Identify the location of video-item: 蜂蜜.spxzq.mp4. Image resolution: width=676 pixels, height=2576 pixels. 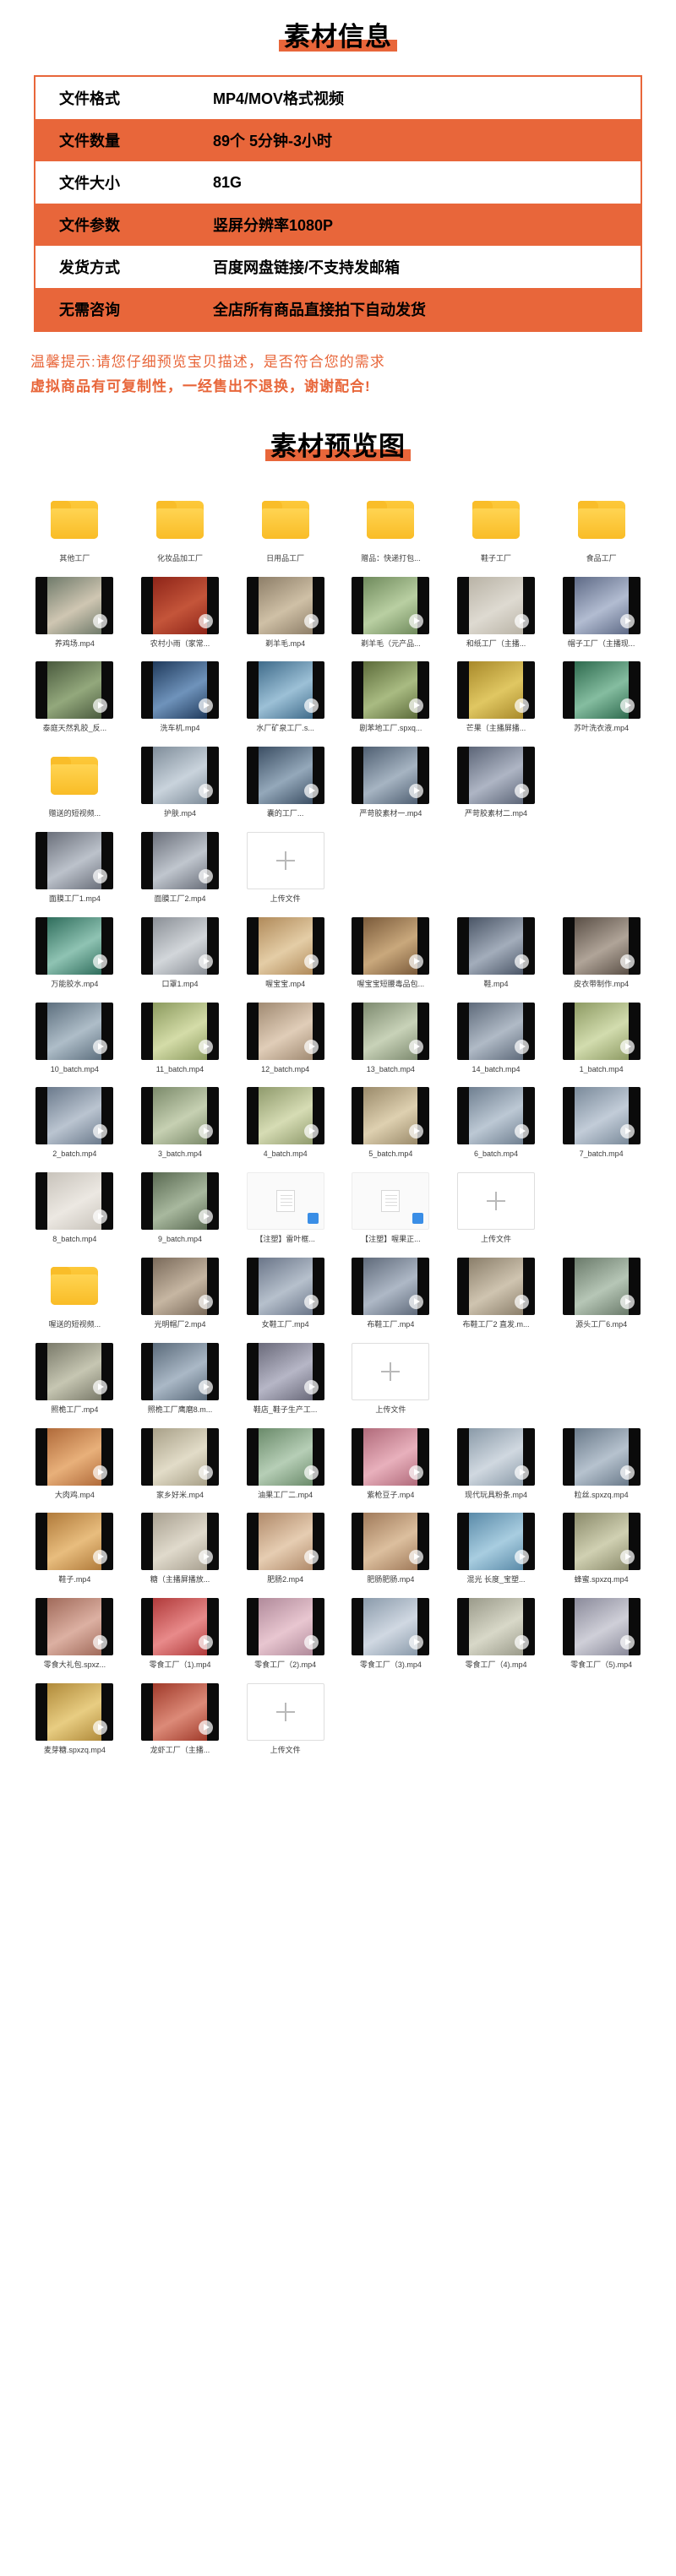
(601, 1546).